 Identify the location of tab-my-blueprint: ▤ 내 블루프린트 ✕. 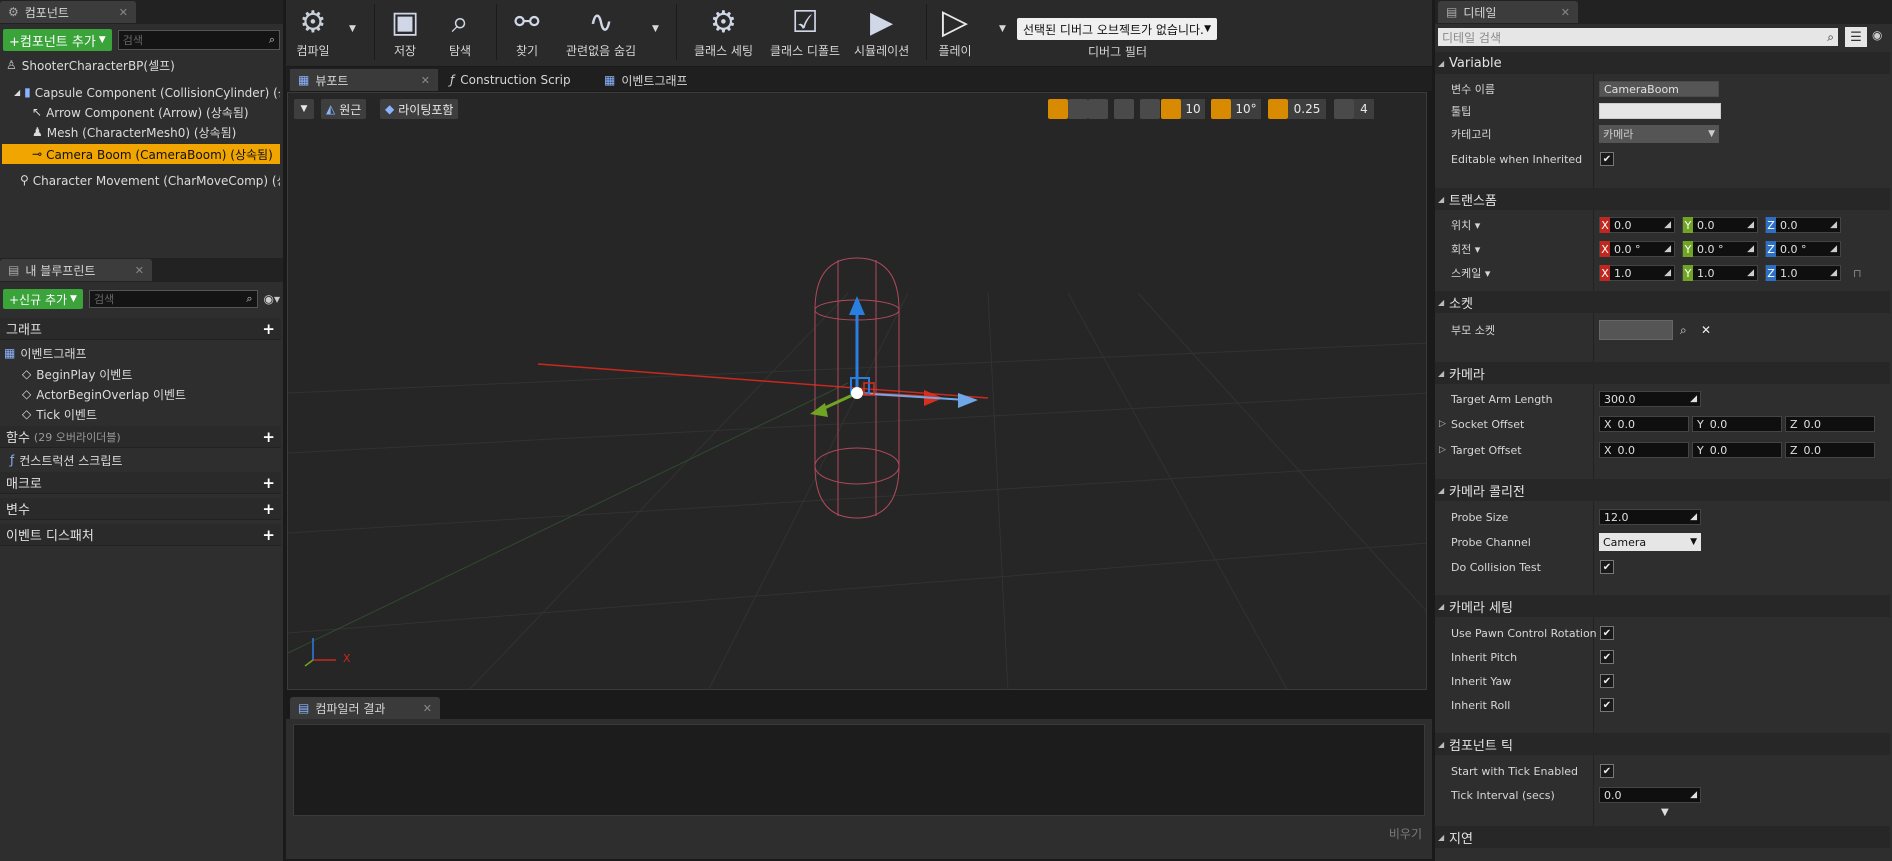
(76, 270).